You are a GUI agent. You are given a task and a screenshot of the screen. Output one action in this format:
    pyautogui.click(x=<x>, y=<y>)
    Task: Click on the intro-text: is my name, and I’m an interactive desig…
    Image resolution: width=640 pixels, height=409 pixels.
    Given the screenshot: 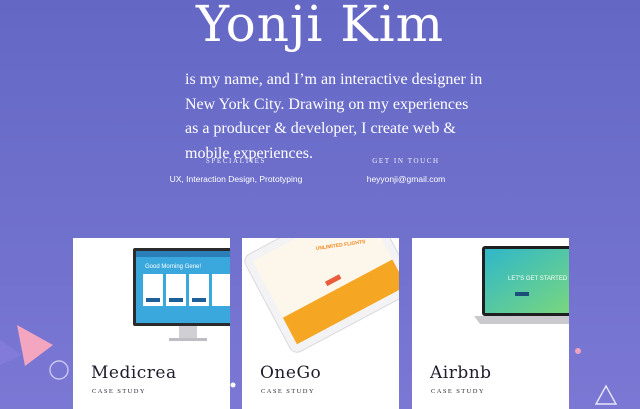 What is the action you would take?
    pyautogui.click(x=334, y=116)
    